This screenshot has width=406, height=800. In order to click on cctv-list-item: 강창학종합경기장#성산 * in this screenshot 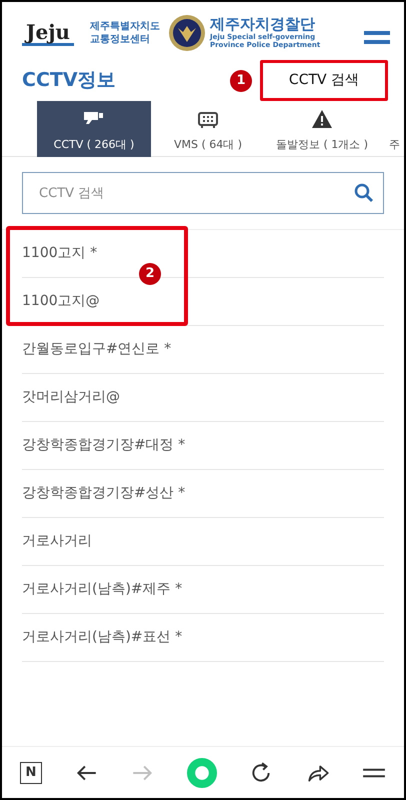, I will do `click(104, 493)`.